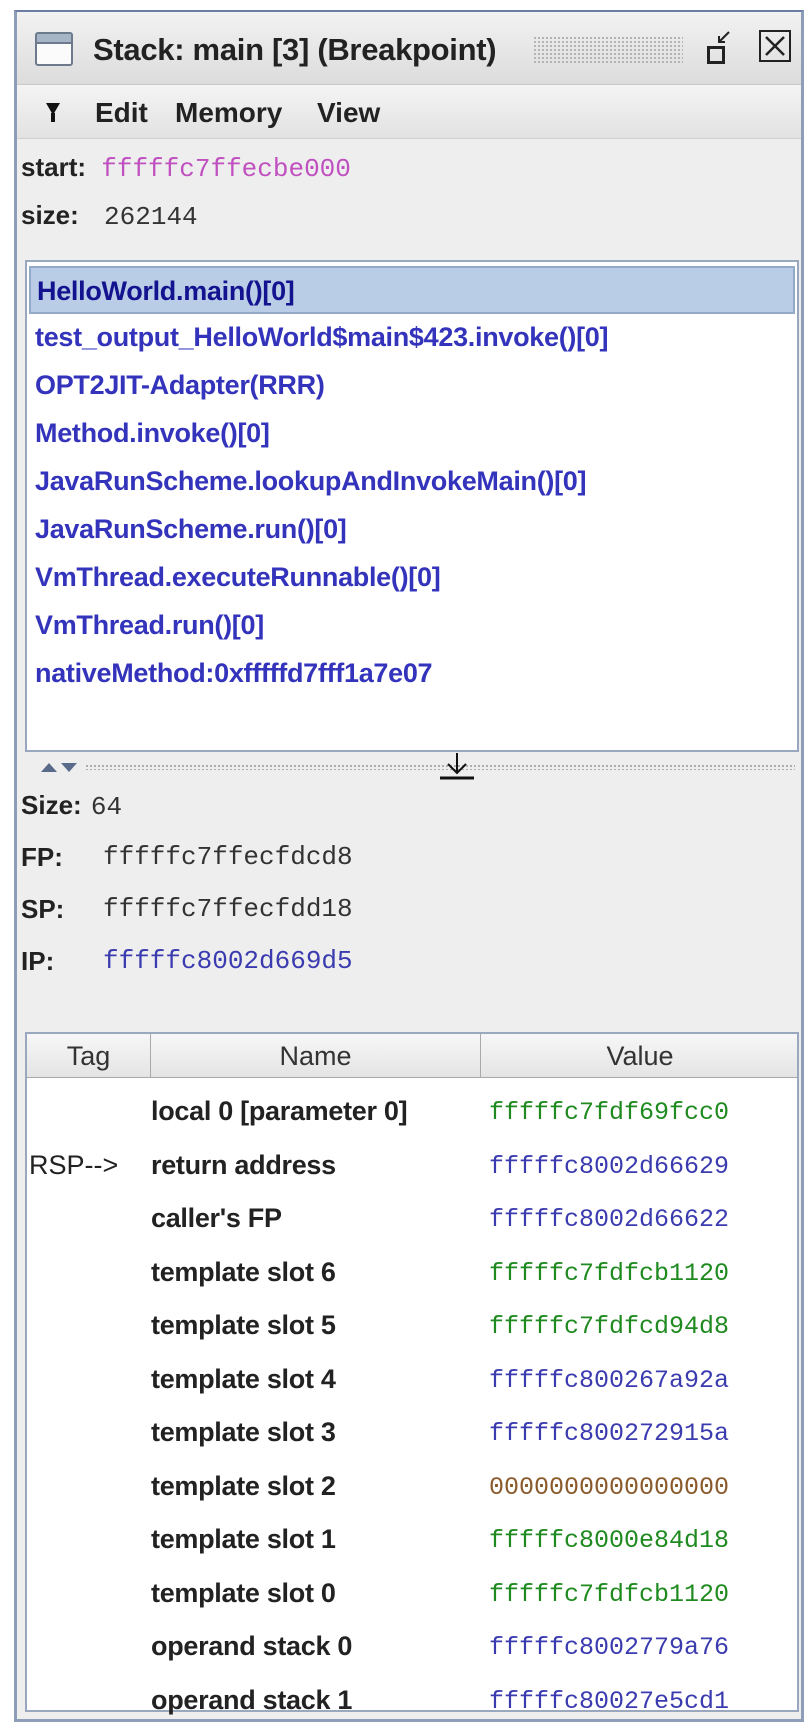 The width and height of the screenshot is (808, 1726). I want to click on ip-line: IP: fffffc8002d669d5, so click(187, 961).